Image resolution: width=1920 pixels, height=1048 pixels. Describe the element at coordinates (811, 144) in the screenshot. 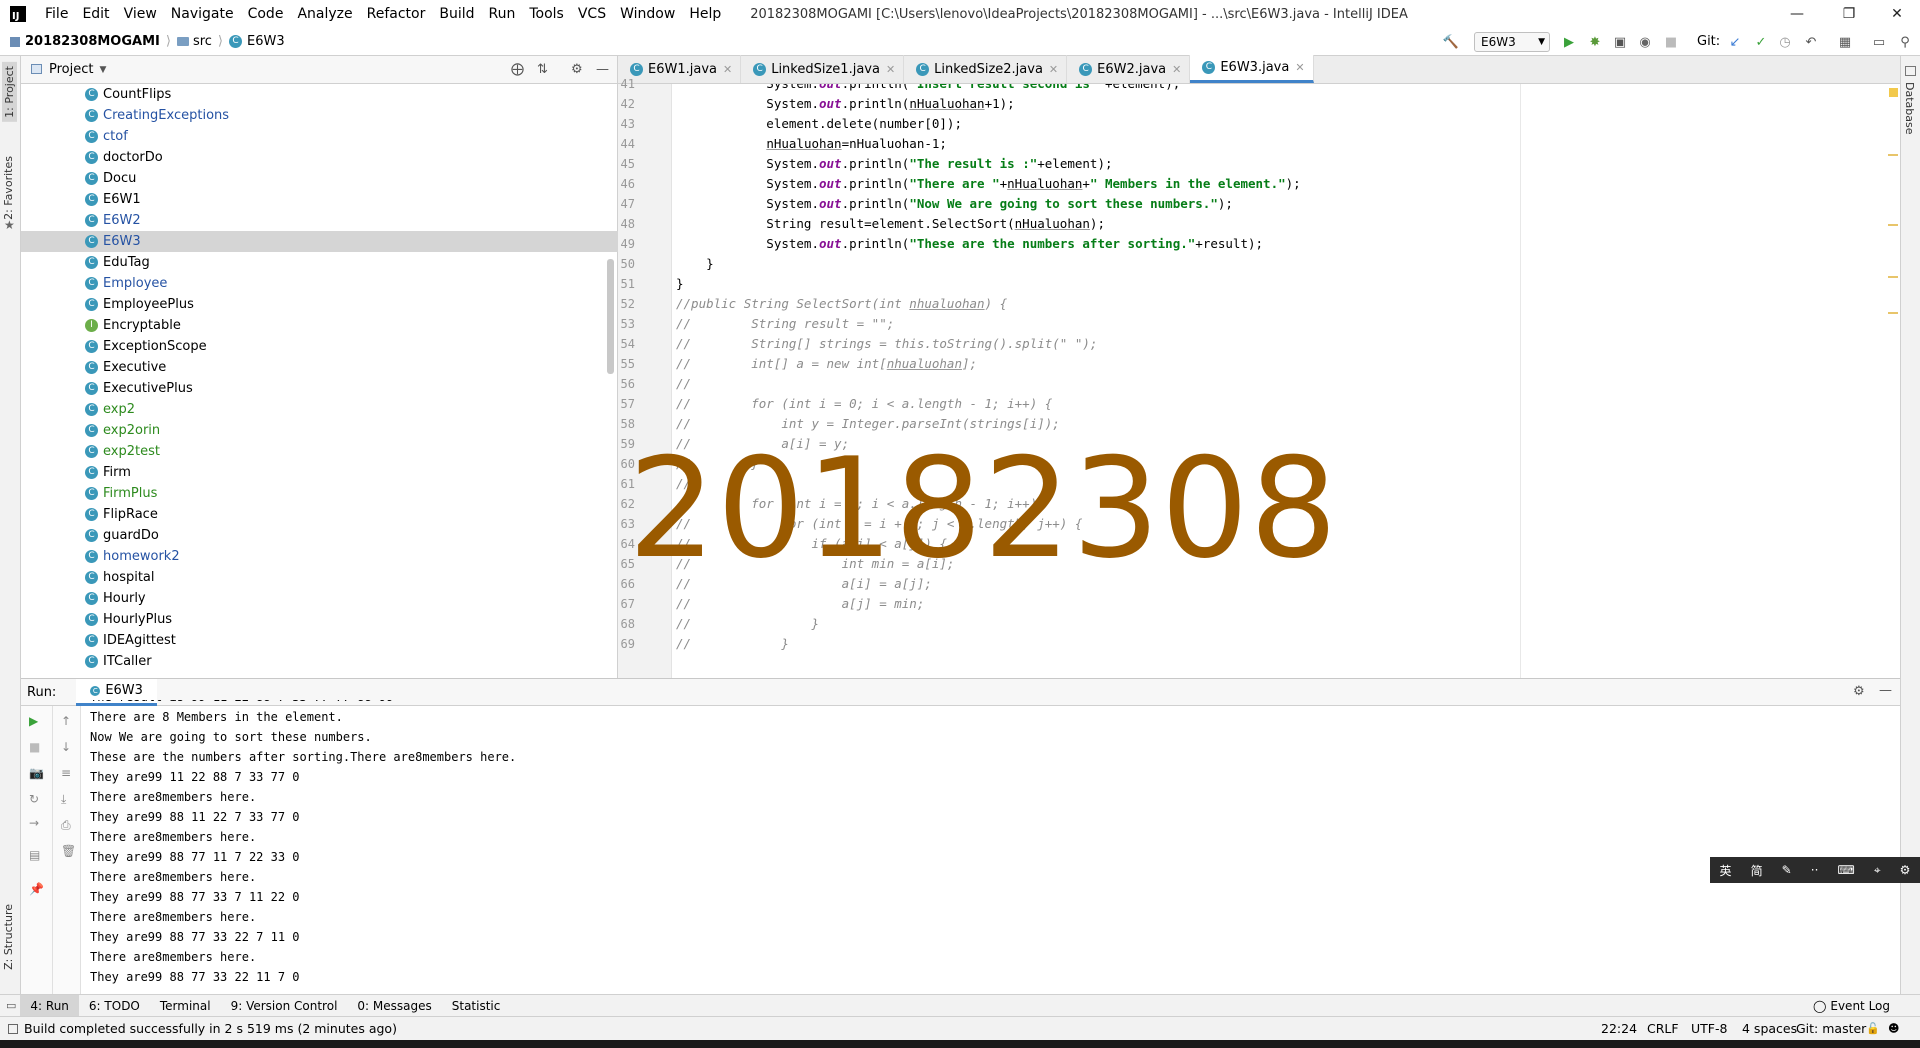

I see `code-line: nHualuohan=nHualuohan-1;` at that location.